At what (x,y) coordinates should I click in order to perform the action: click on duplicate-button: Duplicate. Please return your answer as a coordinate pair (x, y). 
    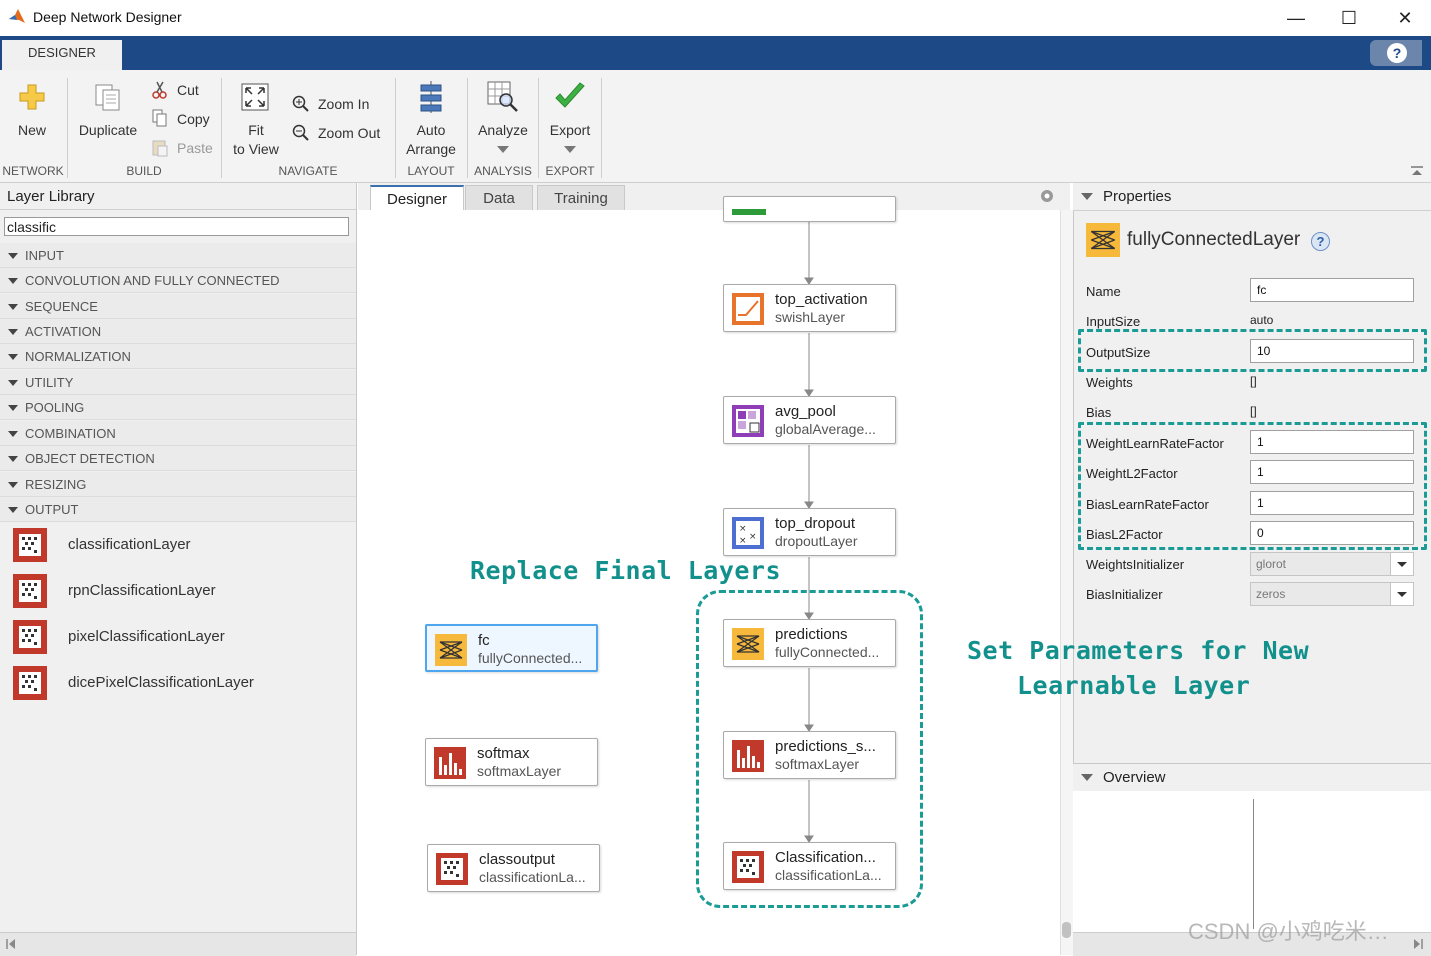
    Looking at the image, I should click on (108, 130).